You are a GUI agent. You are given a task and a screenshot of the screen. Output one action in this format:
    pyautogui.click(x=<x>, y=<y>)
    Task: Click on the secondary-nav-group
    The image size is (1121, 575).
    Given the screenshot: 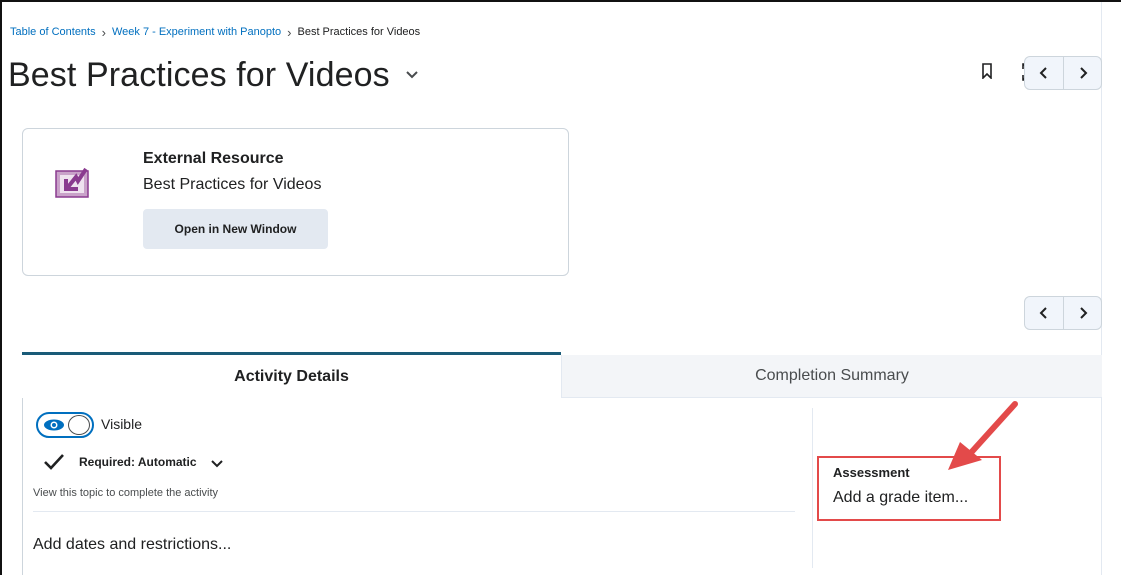 What is the action you would take?
    pyautogui.click(x=1063, y=313)
    